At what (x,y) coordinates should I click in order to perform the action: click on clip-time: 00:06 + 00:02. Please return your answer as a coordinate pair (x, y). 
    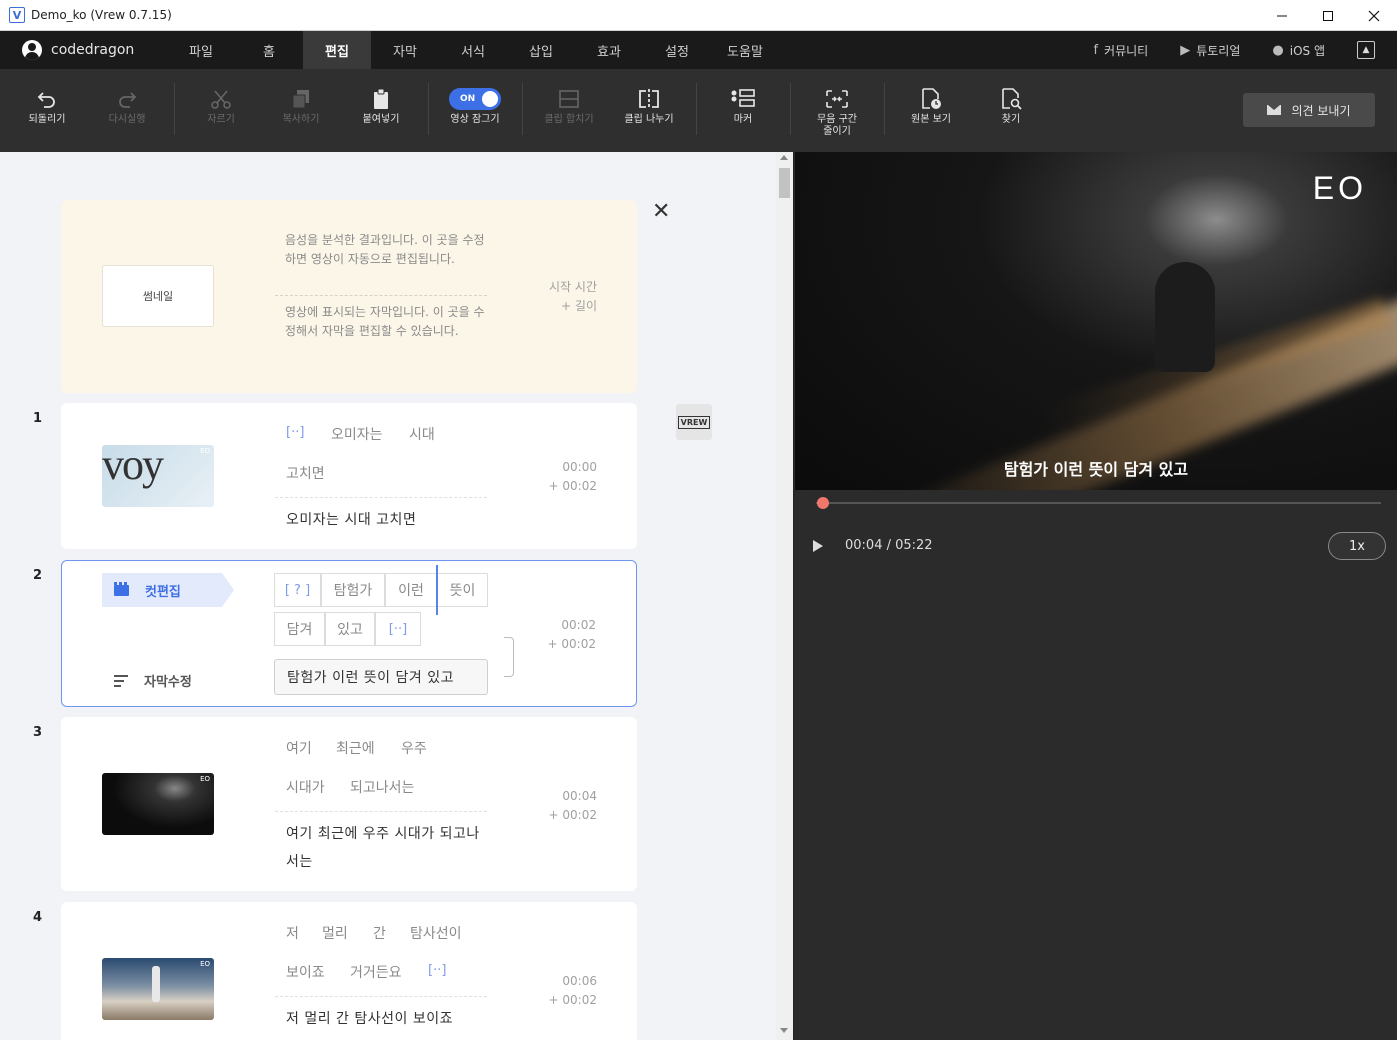
    Looking at the image, I should click on (573, 991).